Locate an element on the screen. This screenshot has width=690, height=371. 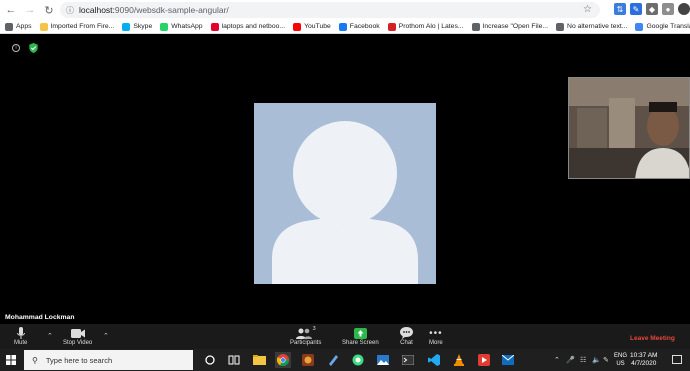
bookmark-item: Facebook is located at coordinates (359, 26).